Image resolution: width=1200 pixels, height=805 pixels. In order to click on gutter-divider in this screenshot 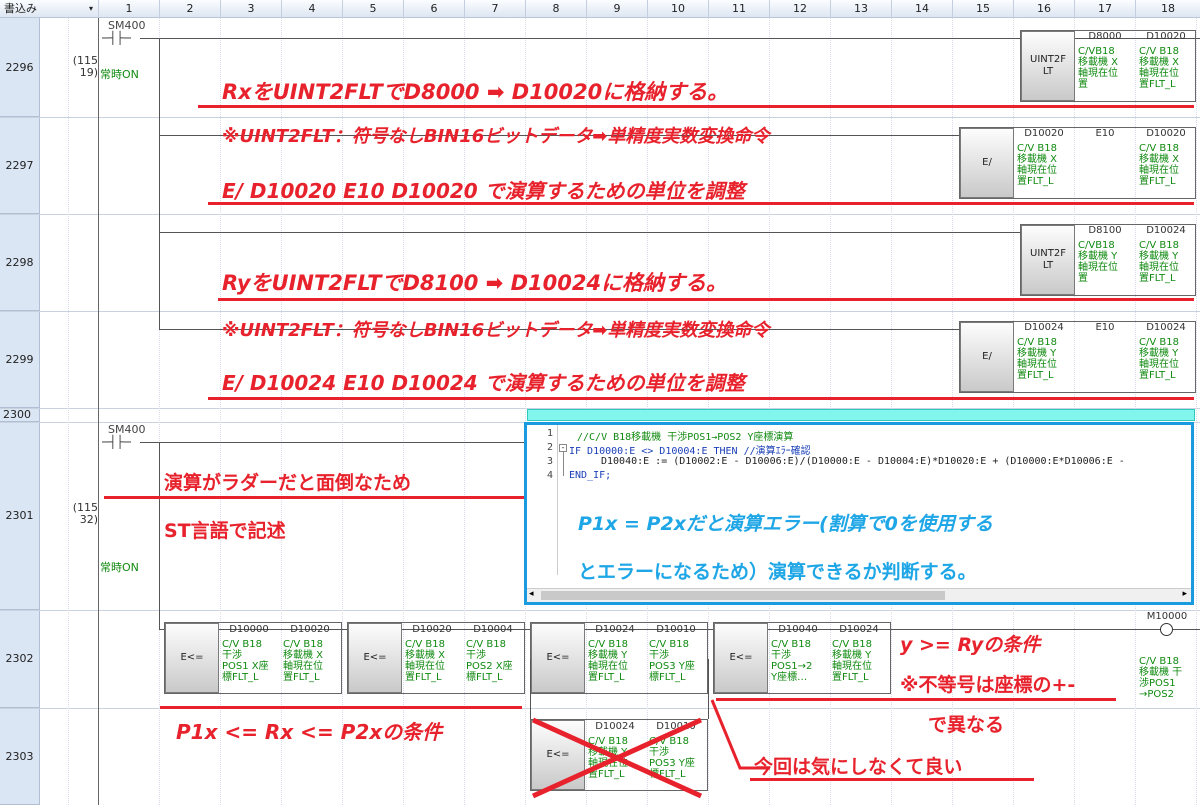, I will do `click(557, 500)`.